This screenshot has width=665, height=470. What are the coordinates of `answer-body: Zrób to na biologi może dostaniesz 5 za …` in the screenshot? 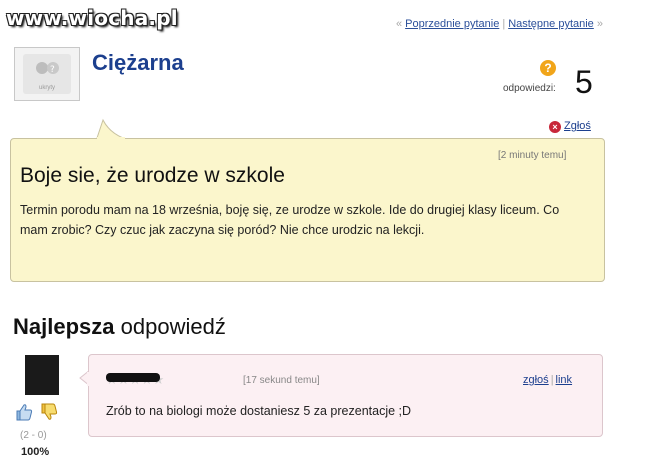 It's located at (259, 411).